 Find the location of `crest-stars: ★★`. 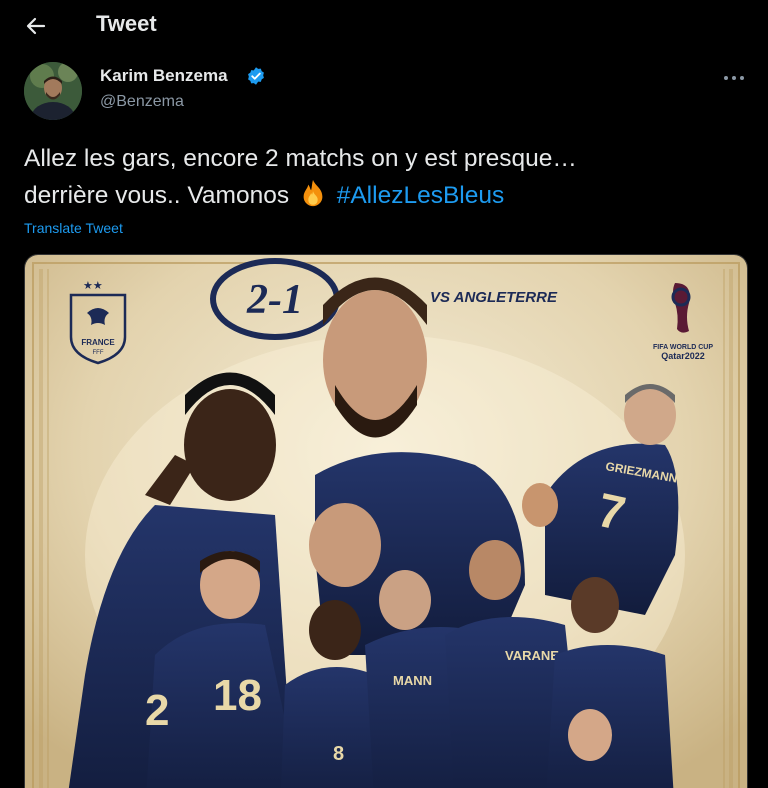

crest-stars: ★★ is located at coordinates (93, 285).